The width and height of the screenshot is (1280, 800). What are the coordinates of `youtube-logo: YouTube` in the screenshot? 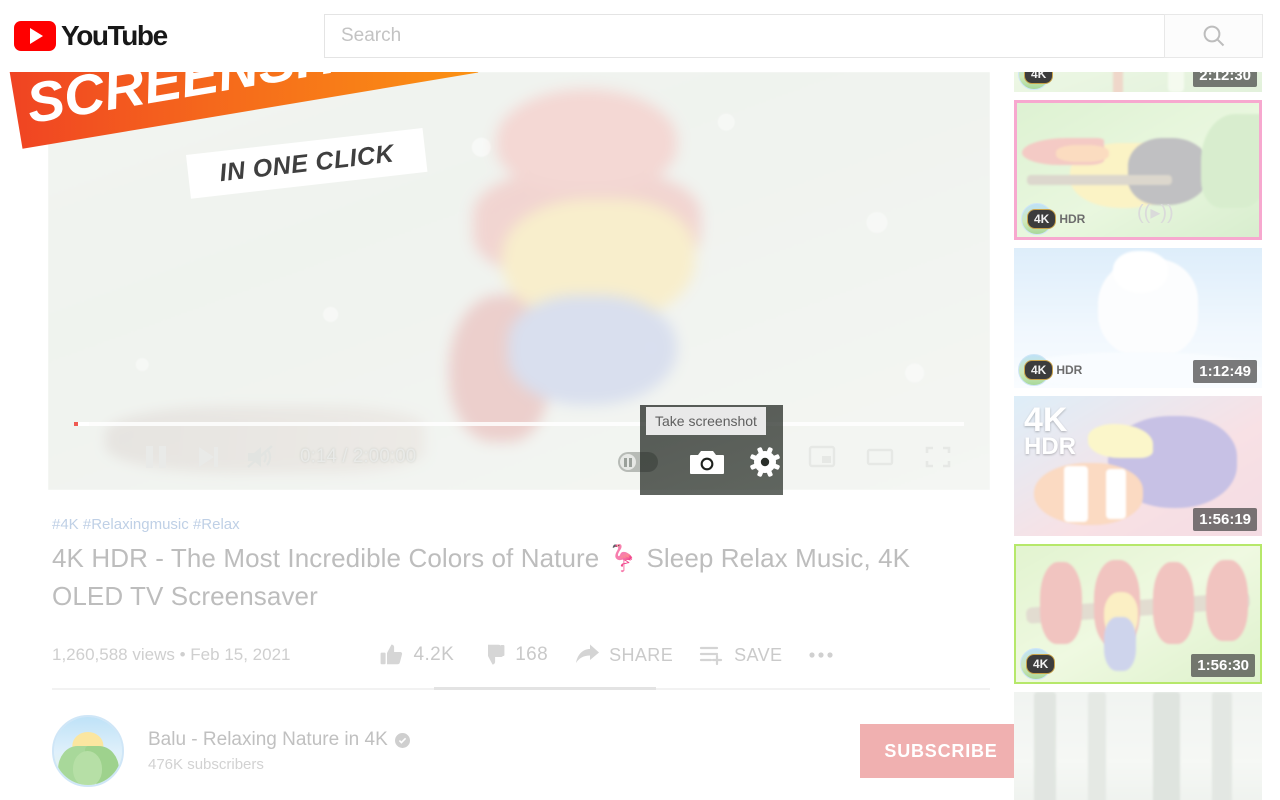 It's located at (91, 36).